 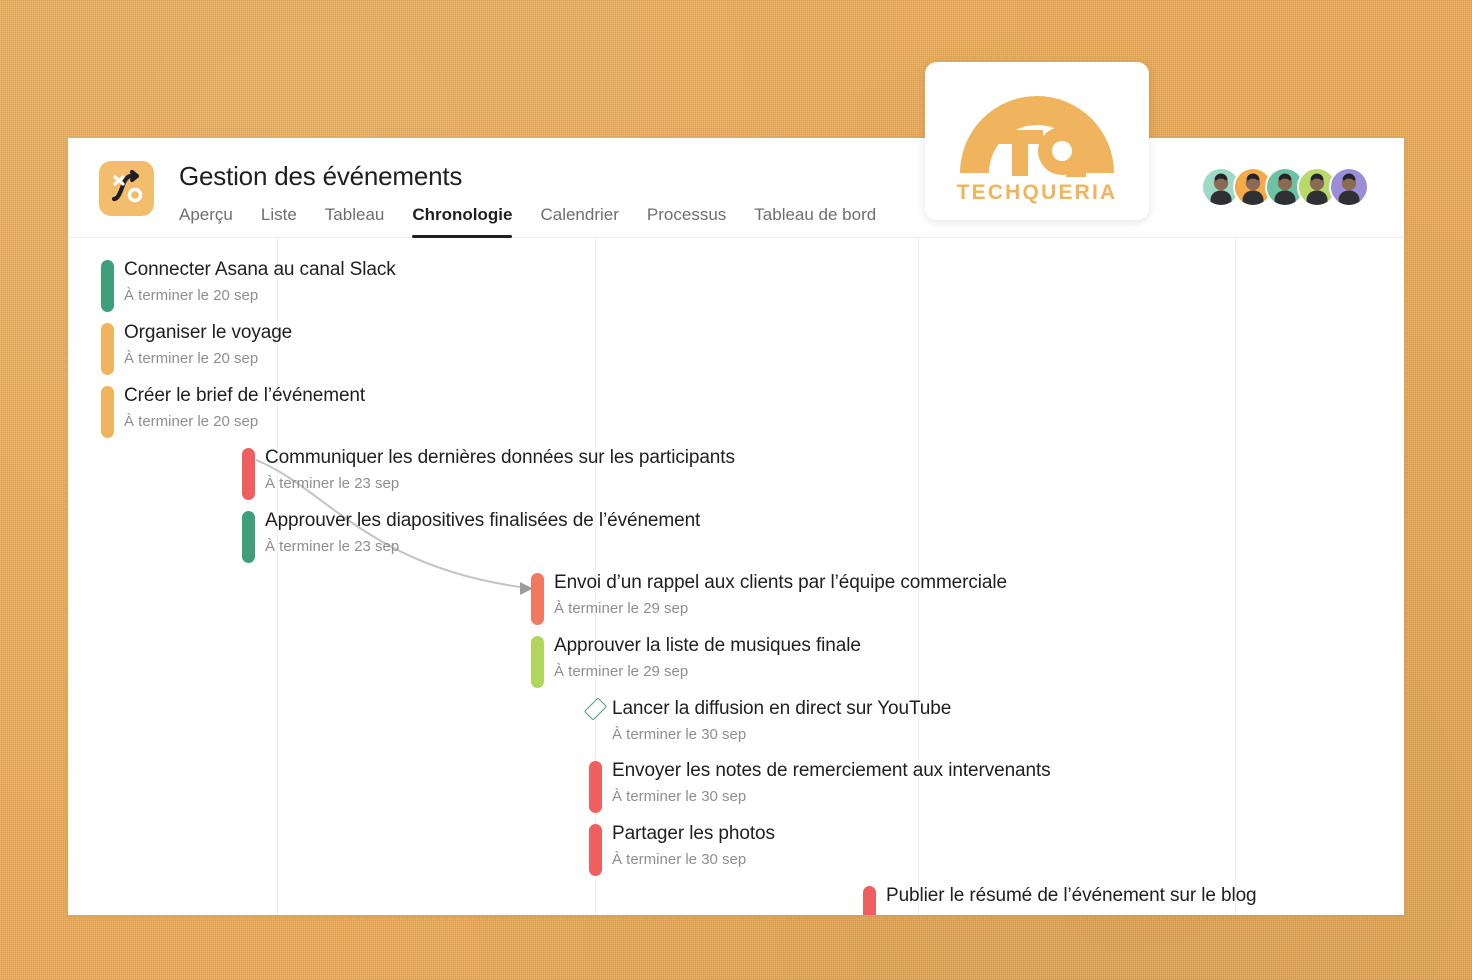 What do you see at coordinates (1285, 187) in the screenshot?
I see `member-avatar-stack` at bounding box center [1285, 187].